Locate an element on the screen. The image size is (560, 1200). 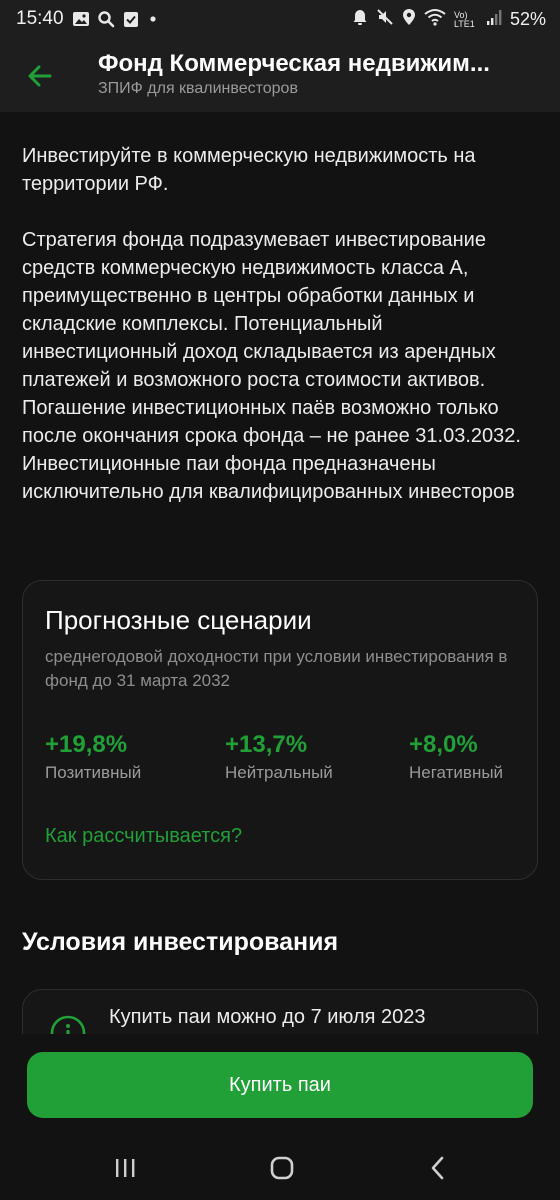
scenario-positive: +19,8% Позитивный is located at coordinates (93, 757).